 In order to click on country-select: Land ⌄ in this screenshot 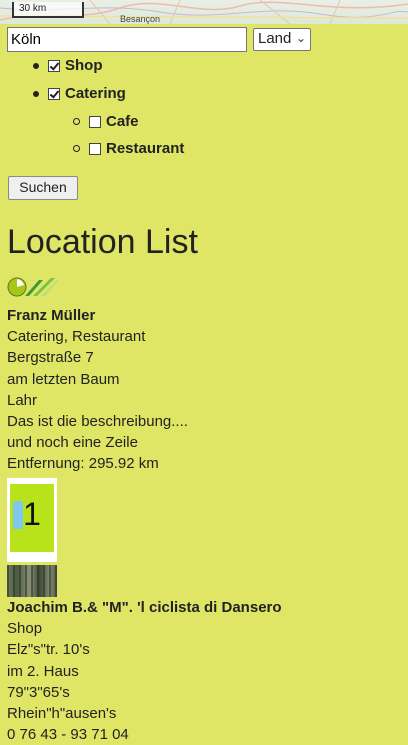, I will do `click(282, 39)`.